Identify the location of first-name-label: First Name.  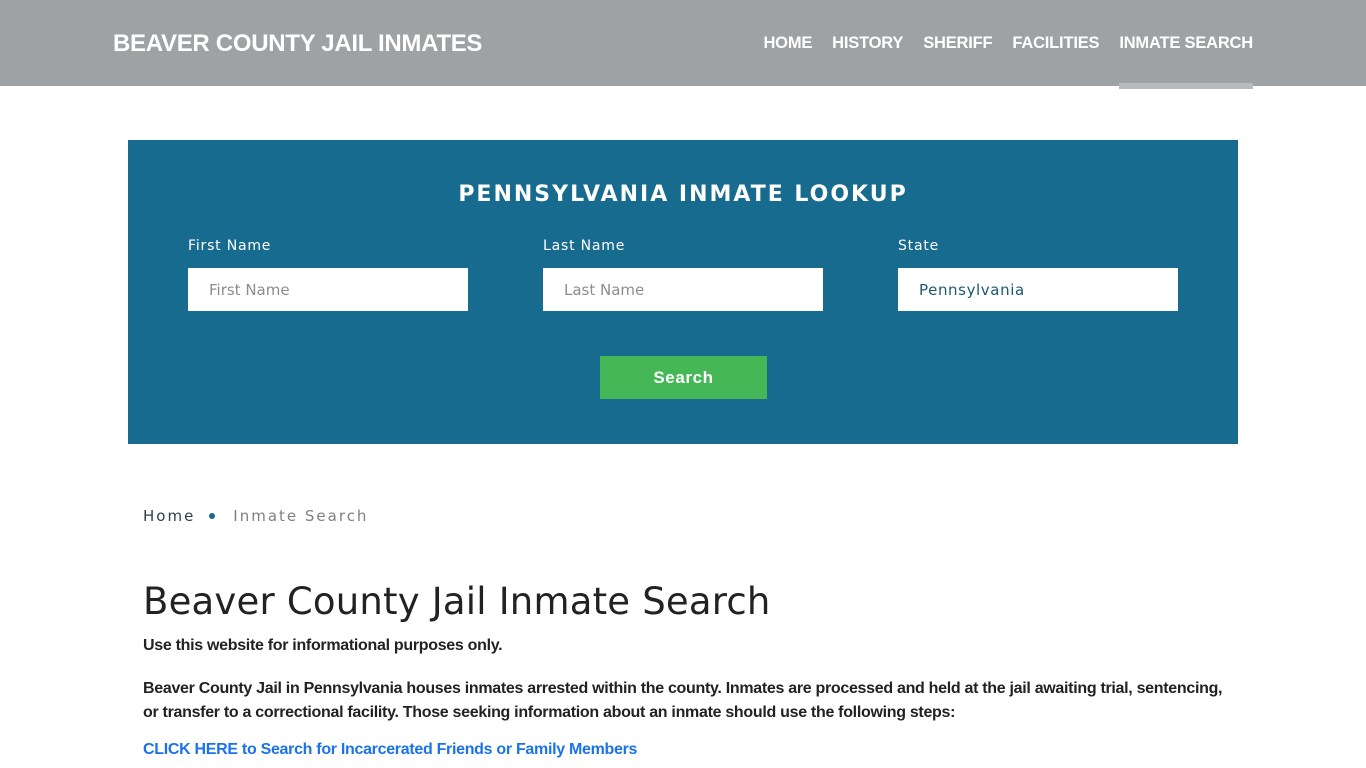
(230, 246).